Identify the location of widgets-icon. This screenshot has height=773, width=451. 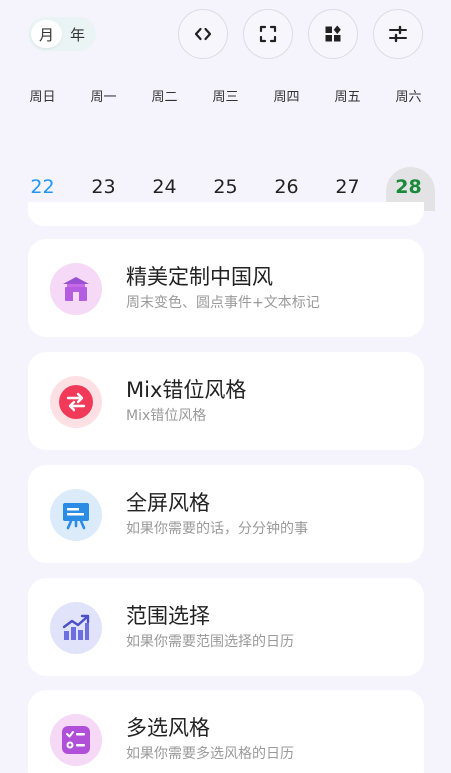
(333, 33).